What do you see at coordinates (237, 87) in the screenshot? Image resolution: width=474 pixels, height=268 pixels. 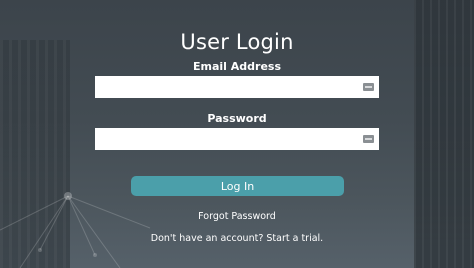 I see `email-field` at bounding box center [237, 87].